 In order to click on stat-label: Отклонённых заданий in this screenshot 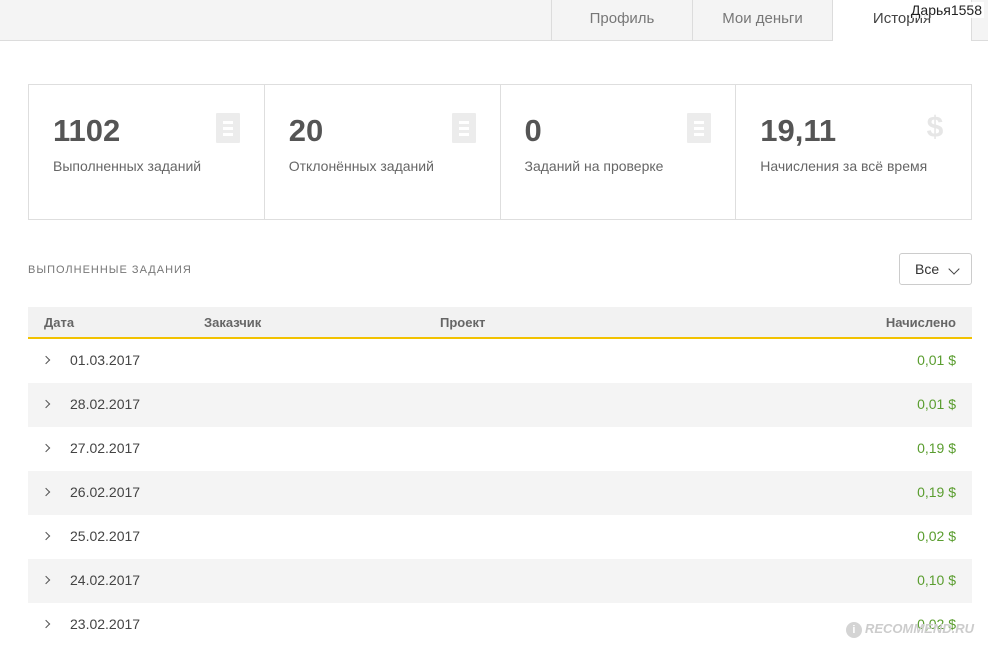, I will do `click(361, 166)`.